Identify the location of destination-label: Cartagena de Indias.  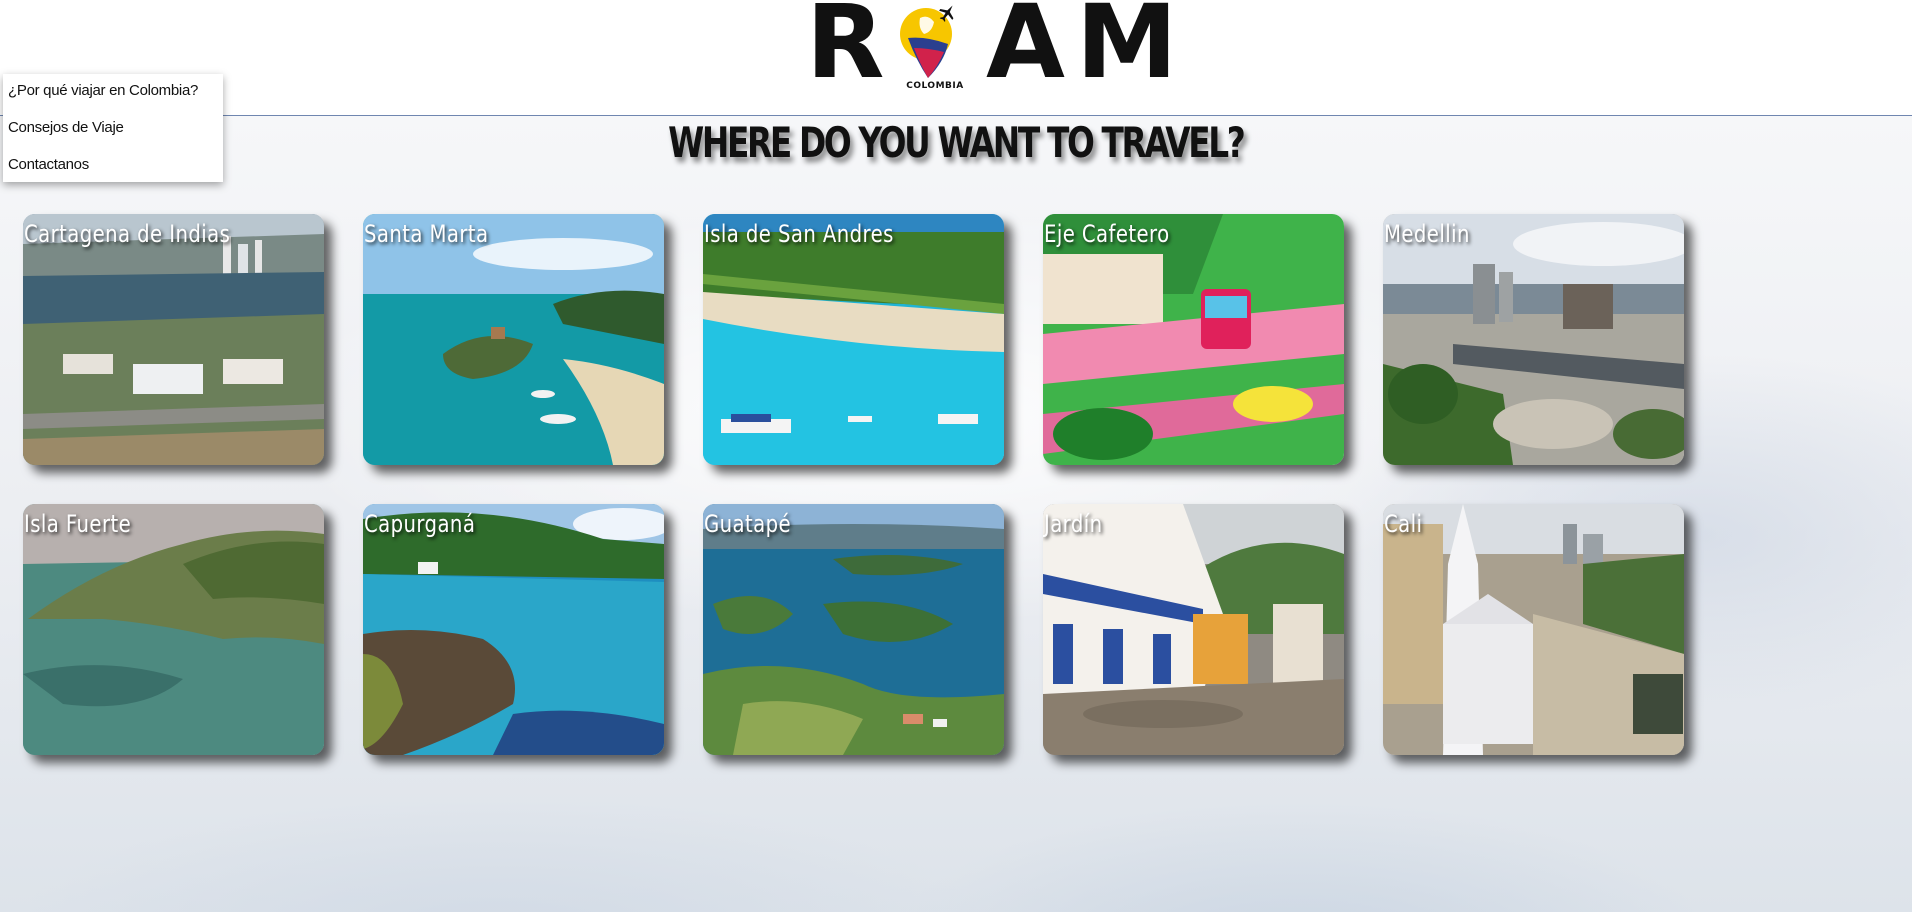
(127, 234).